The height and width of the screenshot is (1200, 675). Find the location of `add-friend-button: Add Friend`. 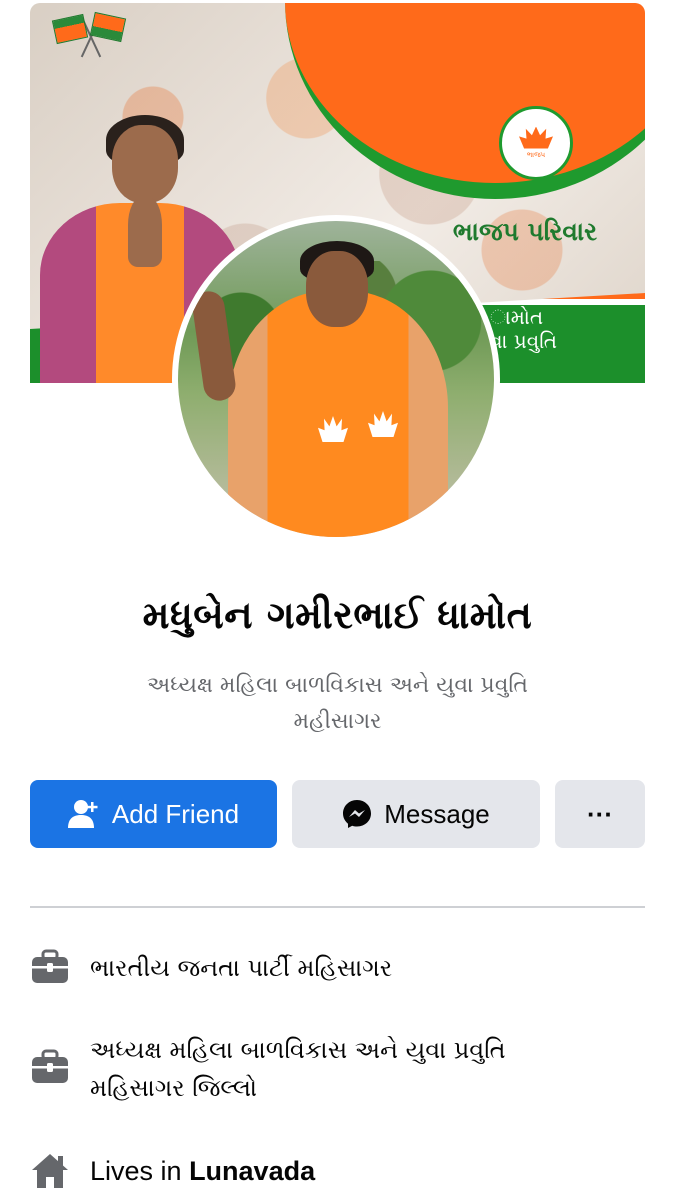

add-friend-button: Add Friend is located at coordinates (153, 814).